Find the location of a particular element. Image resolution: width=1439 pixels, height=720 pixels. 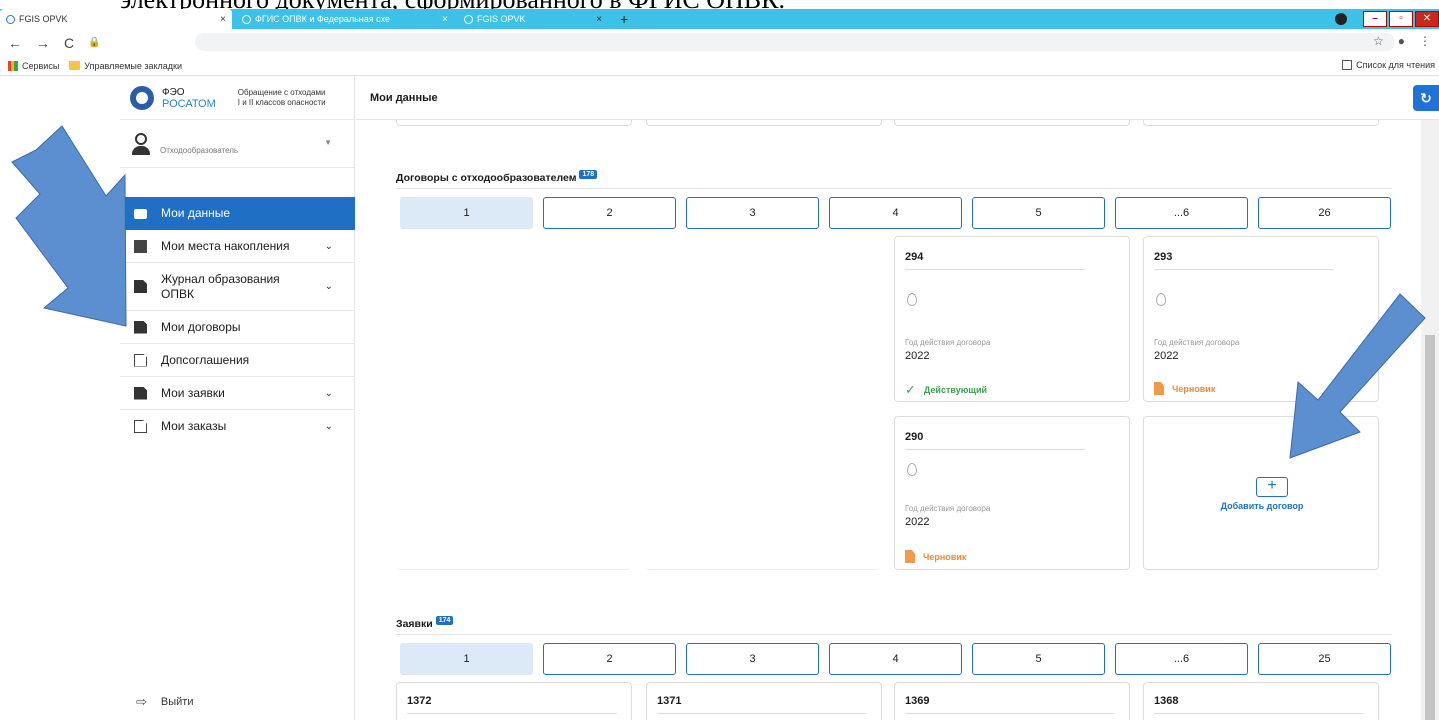

window-controls: – ▫ ✕ is located at coordinates (1387, 19).